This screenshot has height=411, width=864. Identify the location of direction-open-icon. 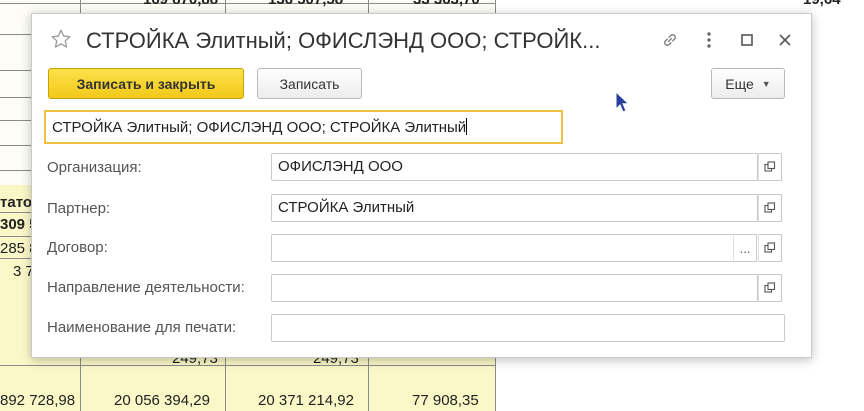
(770, 288).